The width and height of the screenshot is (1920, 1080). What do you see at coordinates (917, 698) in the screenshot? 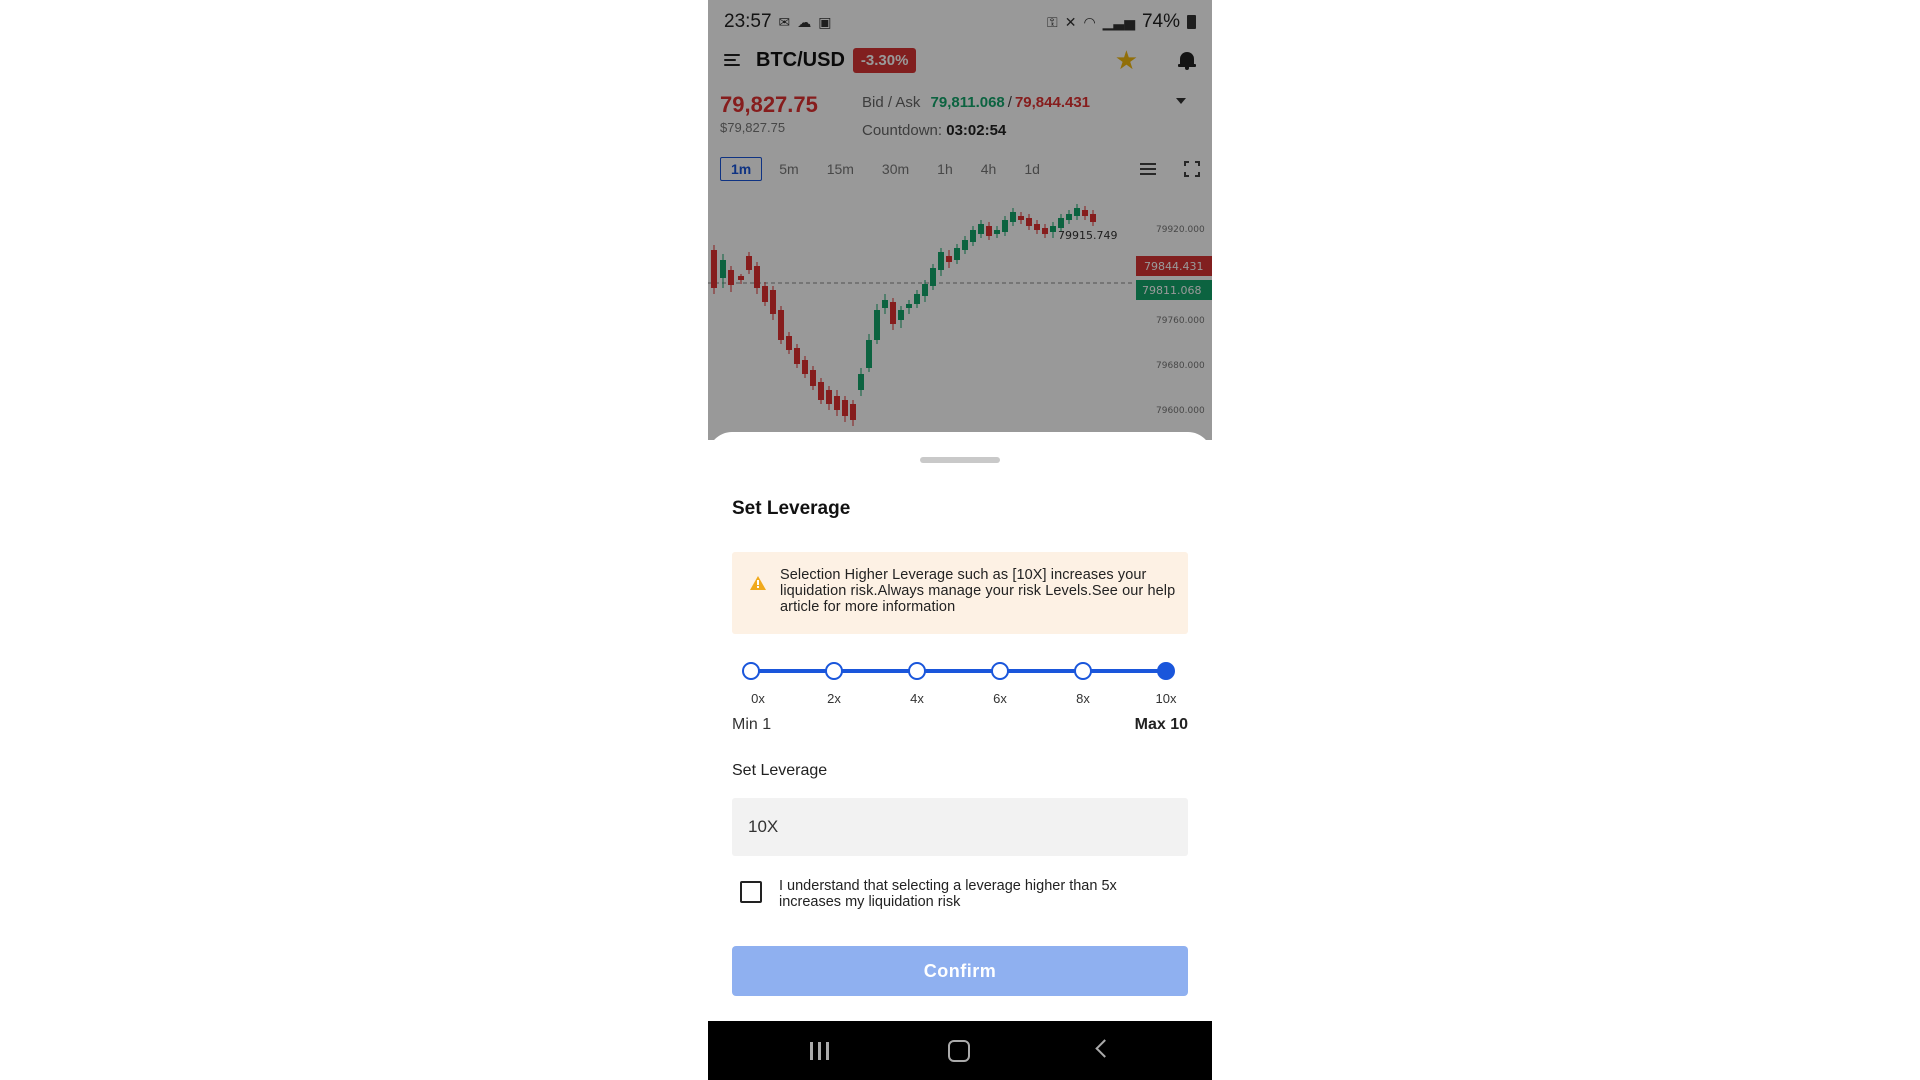
I see `slider-label: 4x` at bounding box center [917, 698].